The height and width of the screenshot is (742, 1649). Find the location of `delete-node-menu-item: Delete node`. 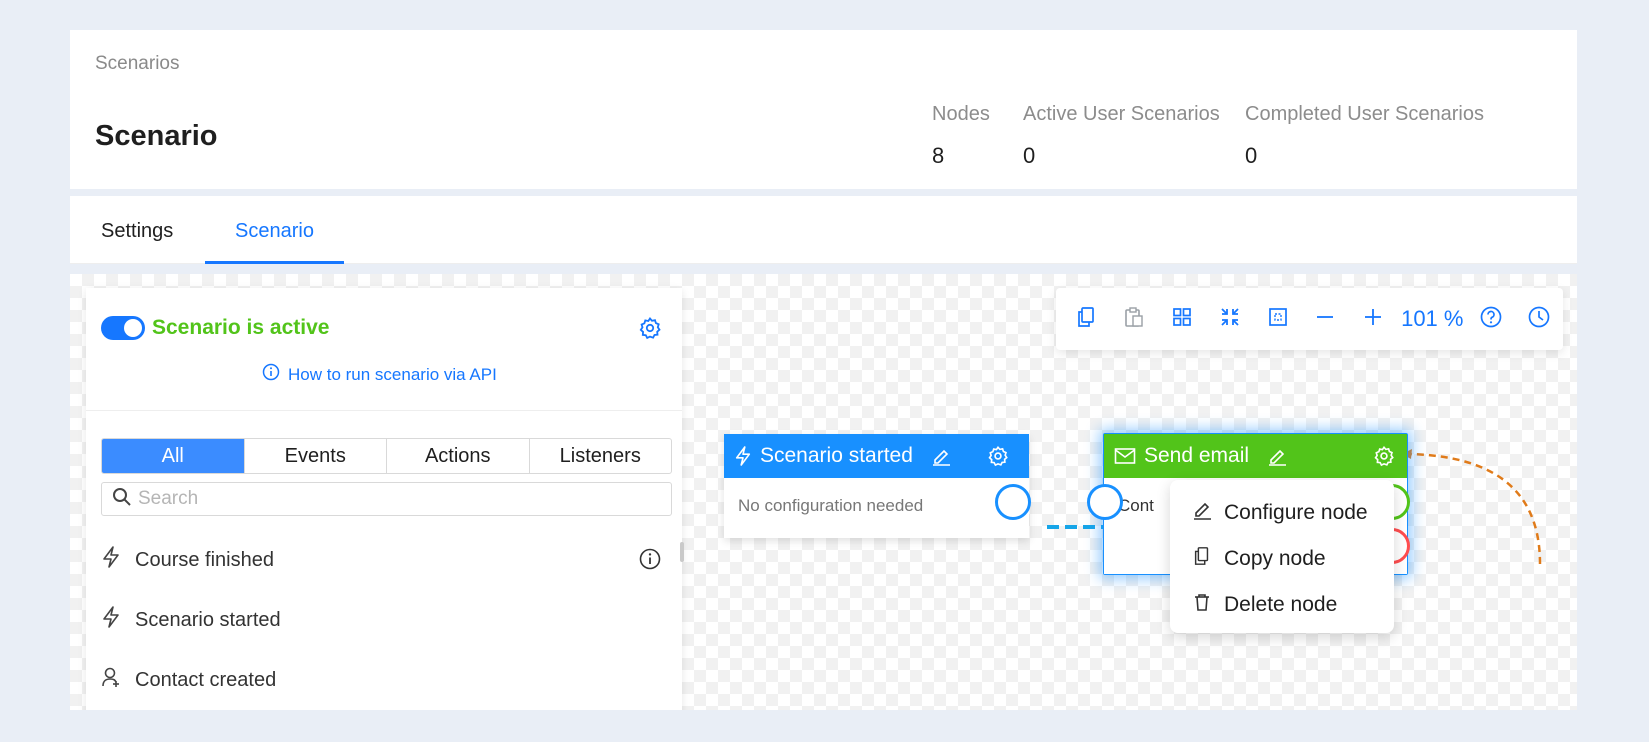

delete-node-menu-item: Delete node is located at coordinates (1282, 605).